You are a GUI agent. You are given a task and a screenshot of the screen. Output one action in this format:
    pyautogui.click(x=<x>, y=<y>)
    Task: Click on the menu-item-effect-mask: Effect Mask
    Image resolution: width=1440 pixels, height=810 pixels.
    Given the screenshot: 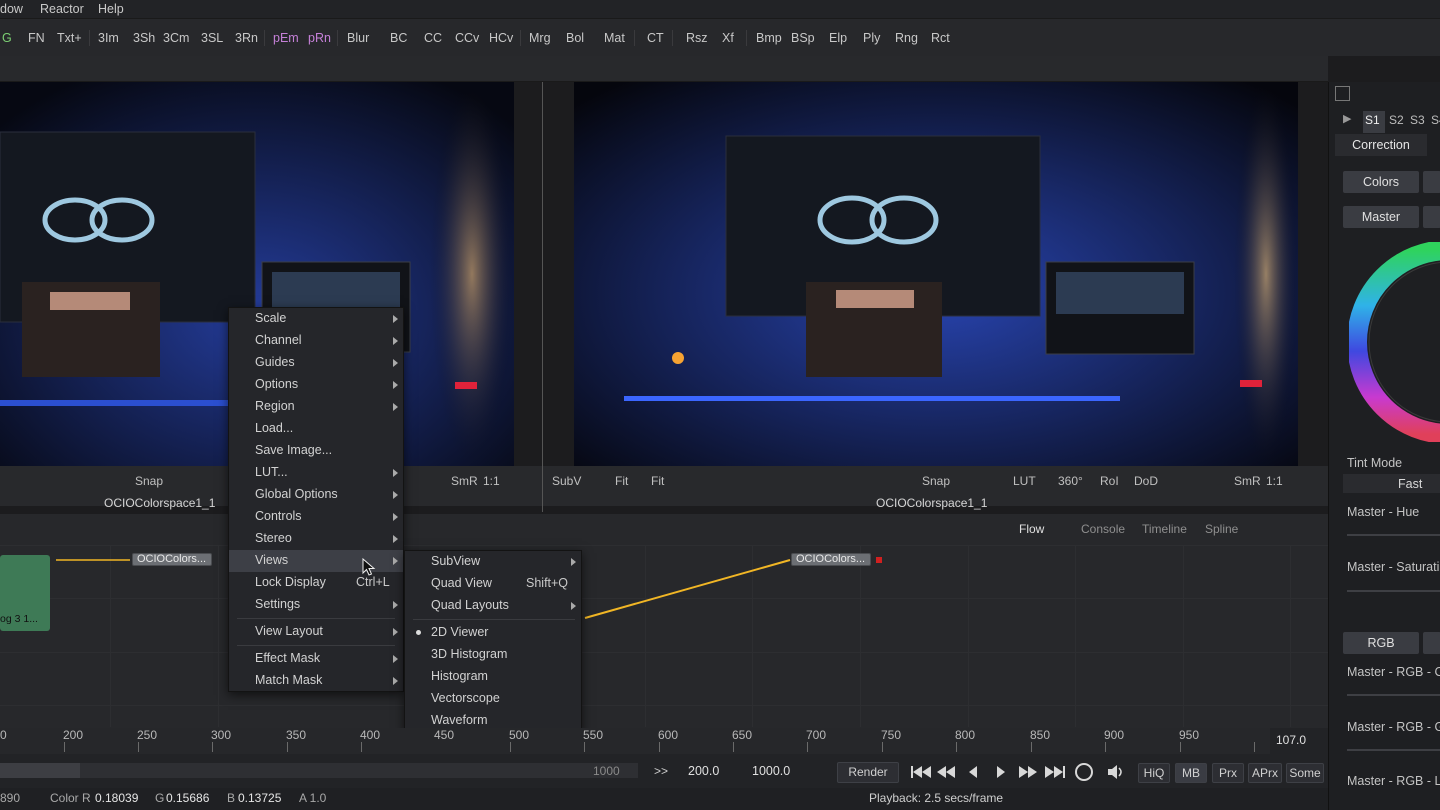 What is the action you would take?
    pyautogui.click(x=316, y=659)
    